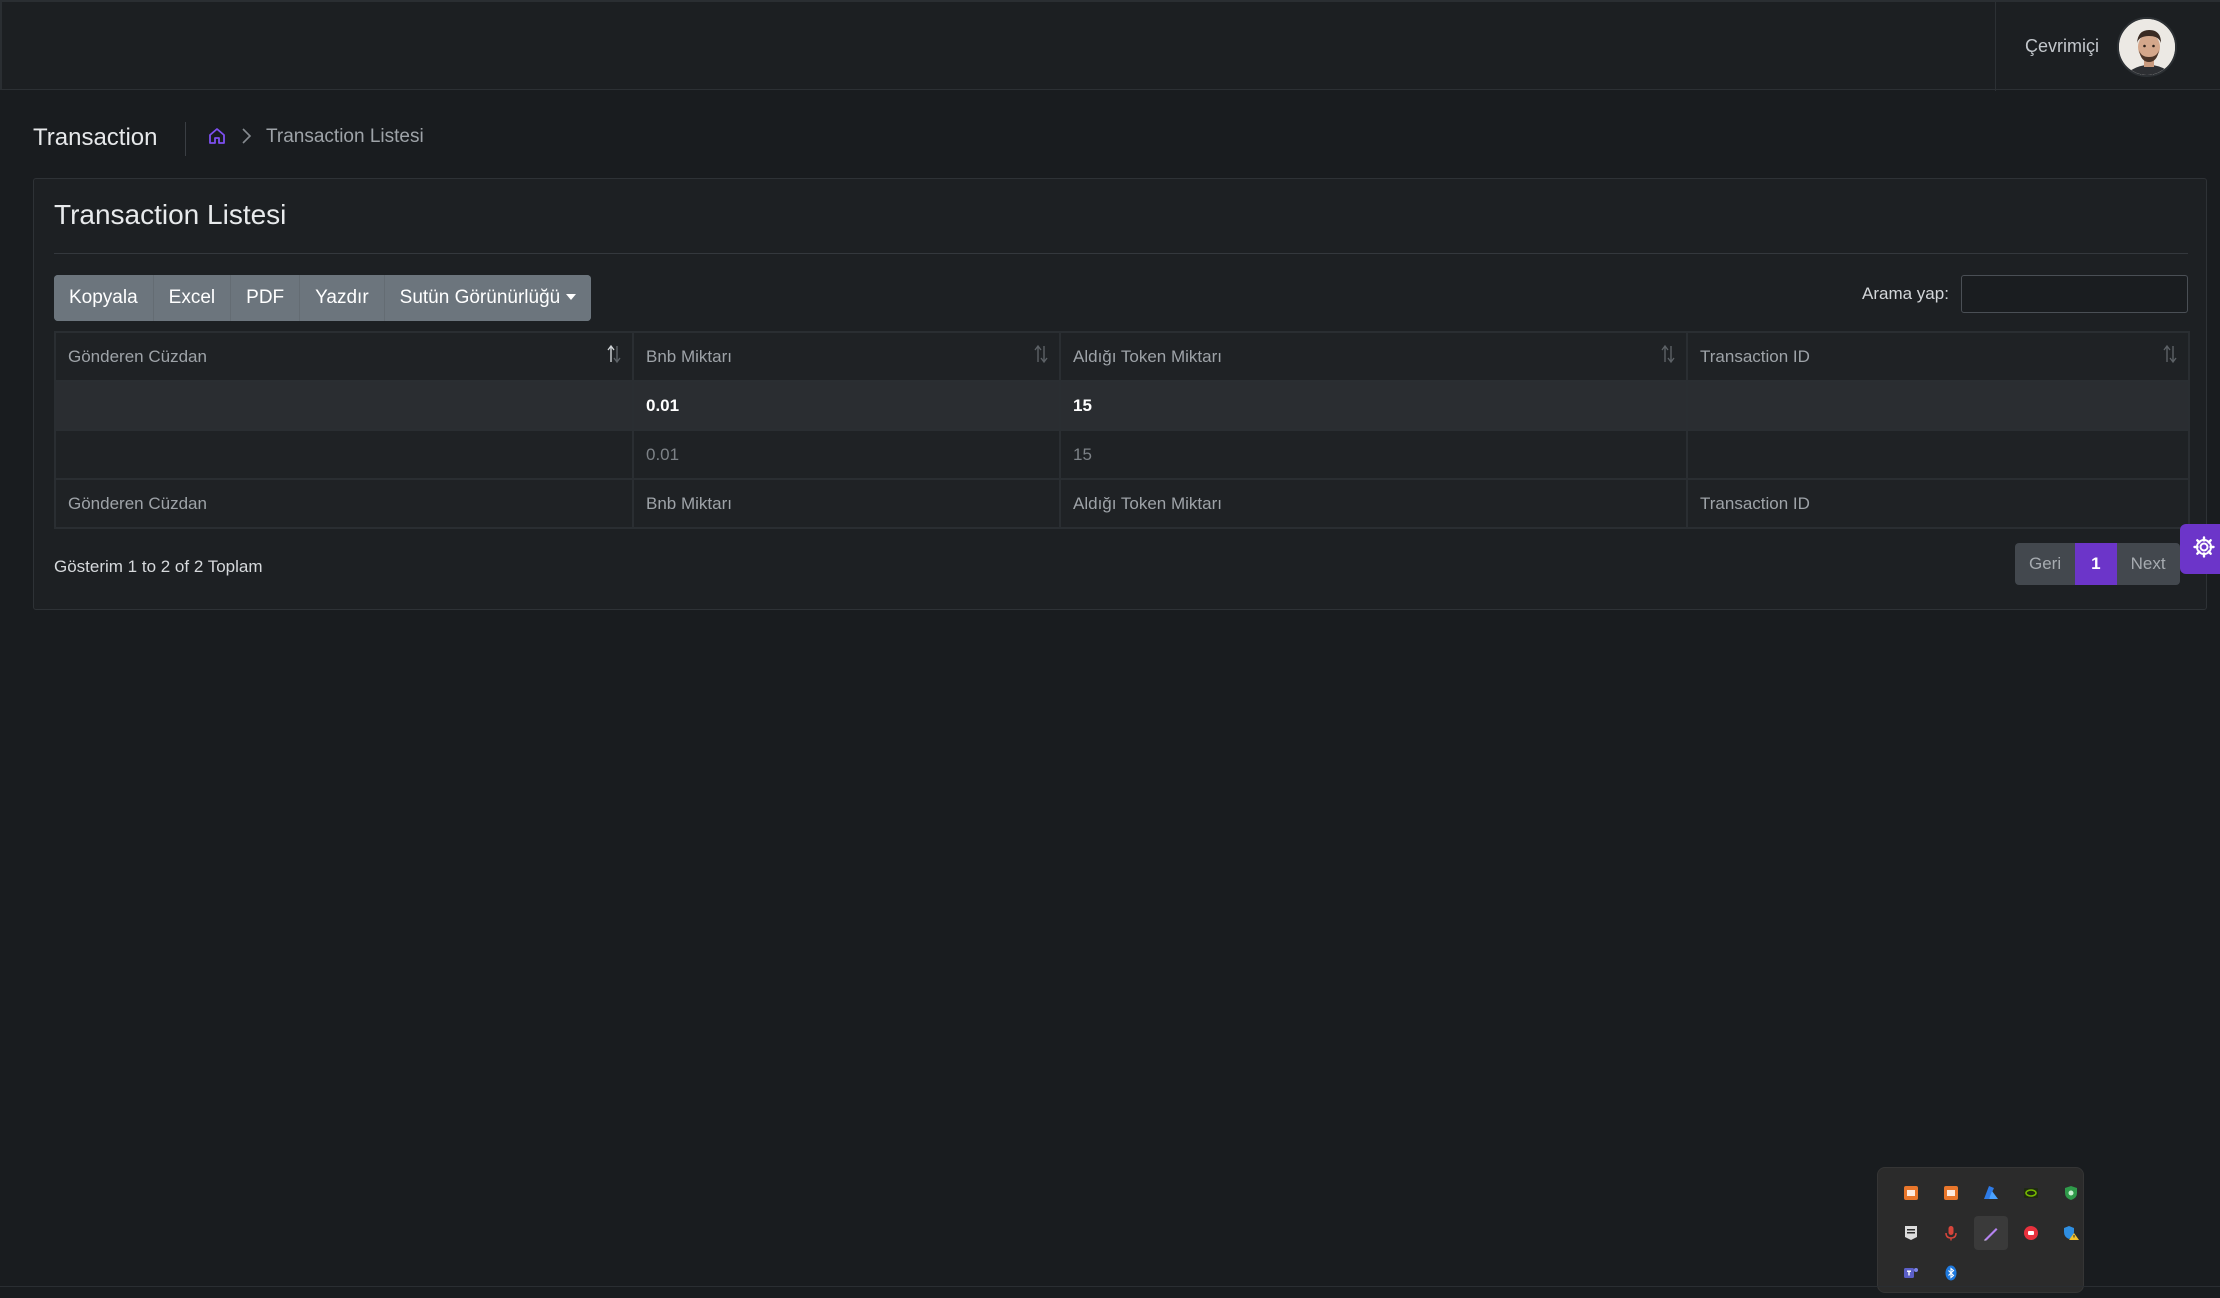  I want to click on epic-games-icon, so click(1911, 1233).